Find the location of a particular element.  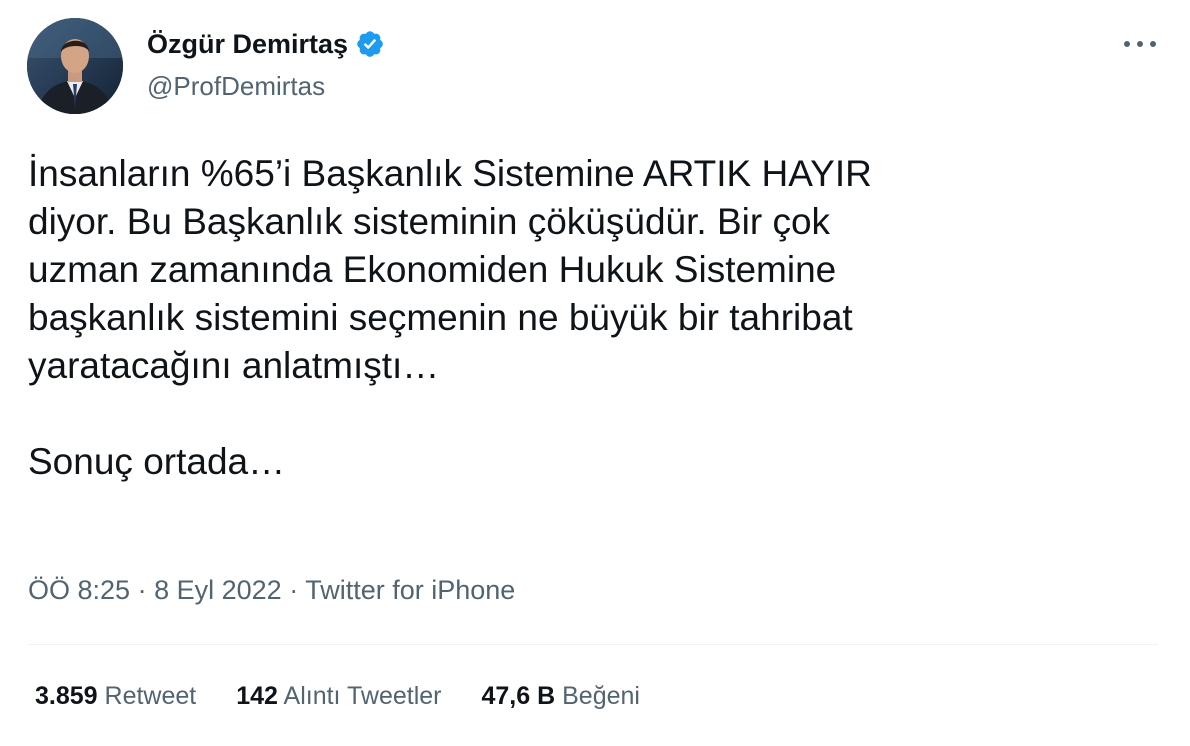

author-name-row: Özgür Demirtaş is located at coordinates (266, 44).